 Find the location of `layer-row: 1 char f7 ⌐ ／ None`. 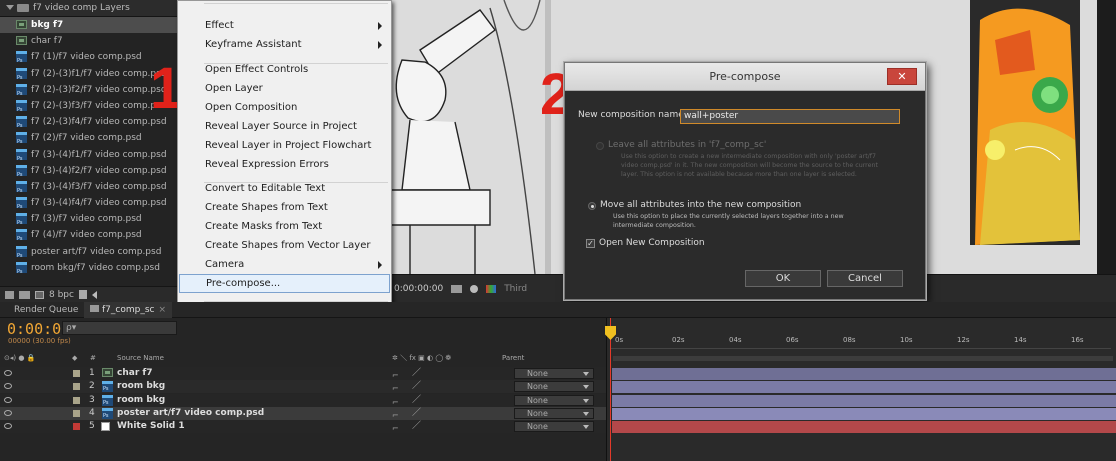

layer-row: 1 char f7 ⌐ ／ None is located at coordinates (303, 373).